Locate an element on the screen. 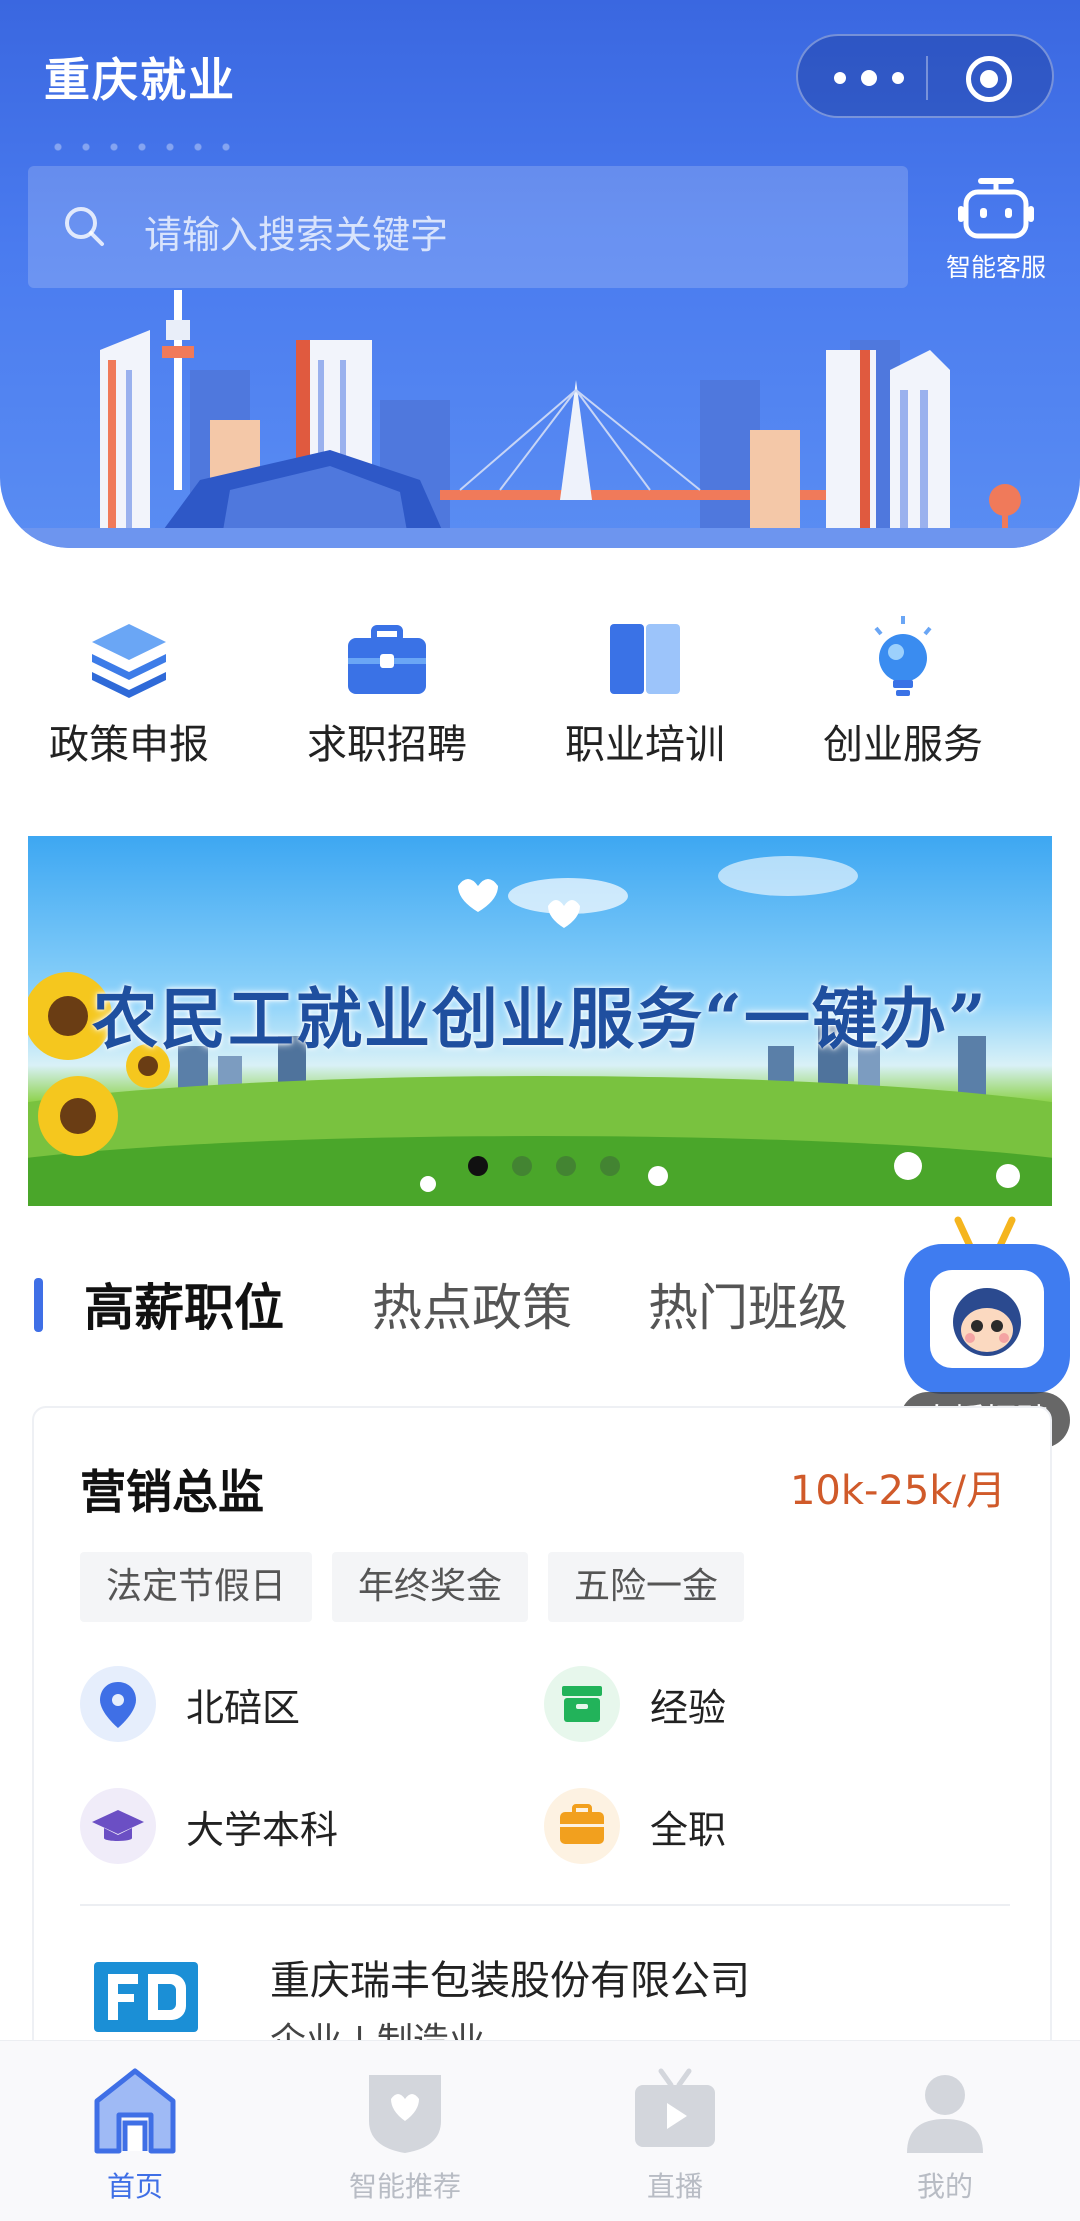 The width and height of the screenshot is (1080, 2221). job-salary: 10k-25k/月 is located at coordinates (897, 1491).